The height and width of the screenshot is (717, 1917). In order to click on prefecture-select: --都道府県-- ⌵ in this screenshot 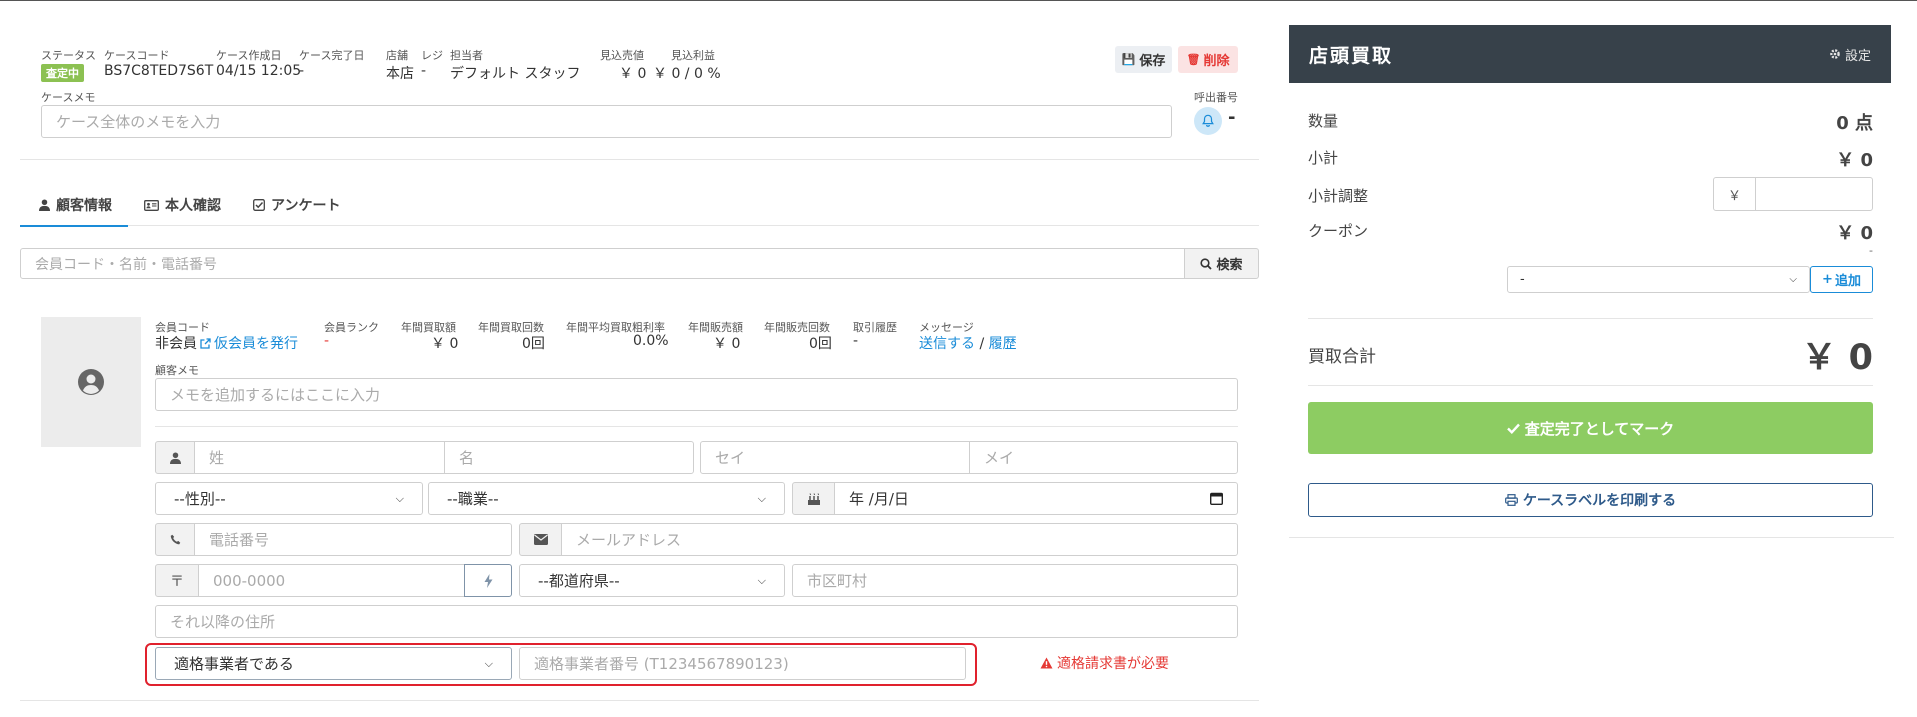, I will do `click(652, 580)`.